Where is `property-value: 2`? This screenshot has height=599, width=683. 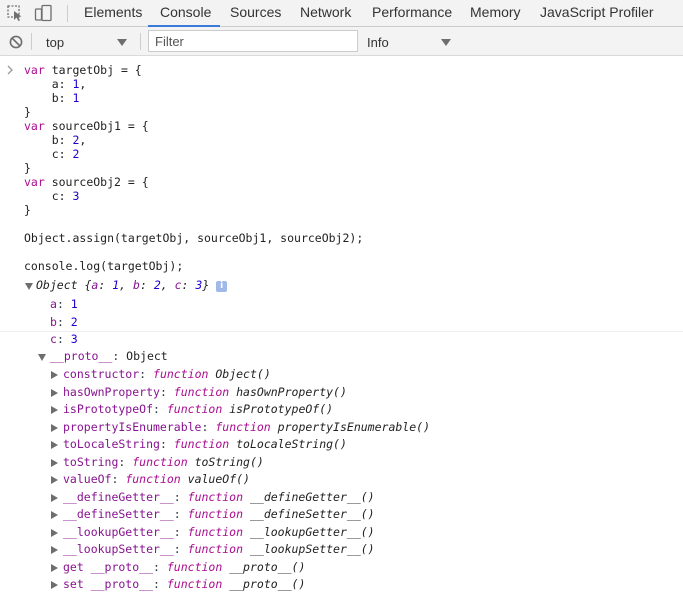
property-value: 2 is located at coordinates (74, 322).